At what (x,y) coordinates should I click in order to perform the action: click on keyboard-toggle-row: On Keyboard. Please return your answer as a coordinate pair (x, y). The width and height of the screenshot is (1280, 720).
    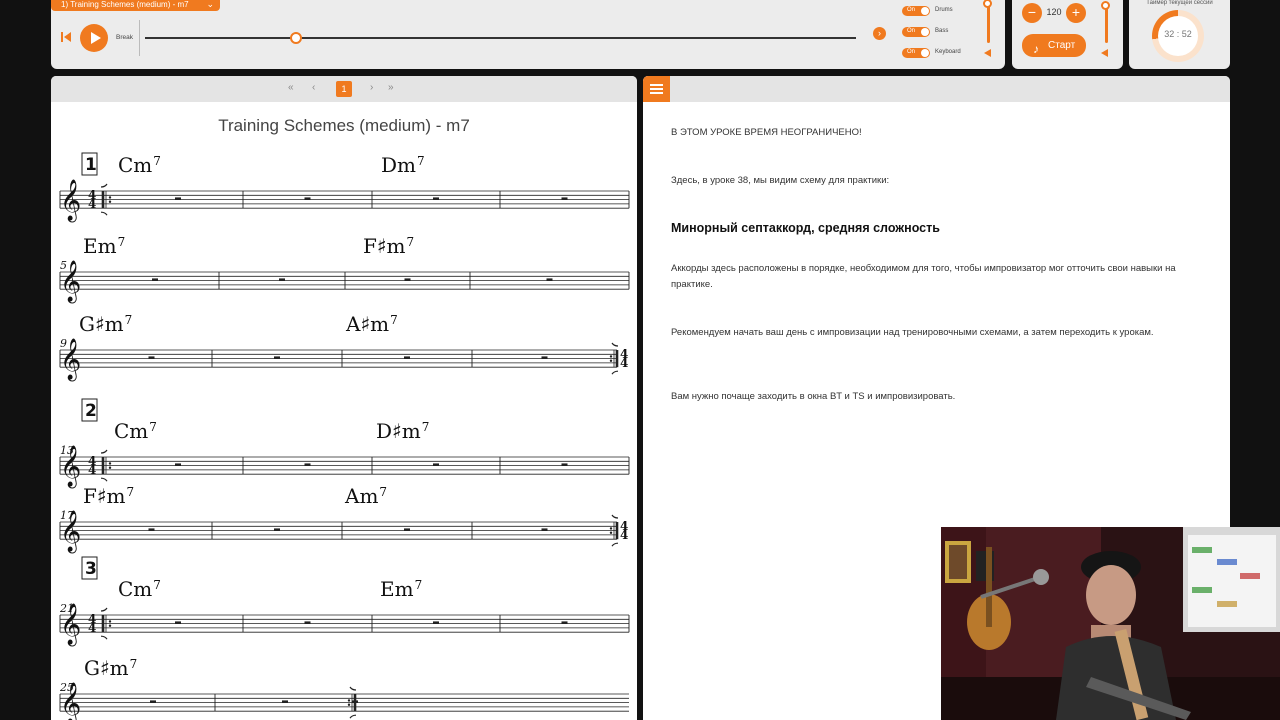
    Looking at the image, I should click on (947, 53).